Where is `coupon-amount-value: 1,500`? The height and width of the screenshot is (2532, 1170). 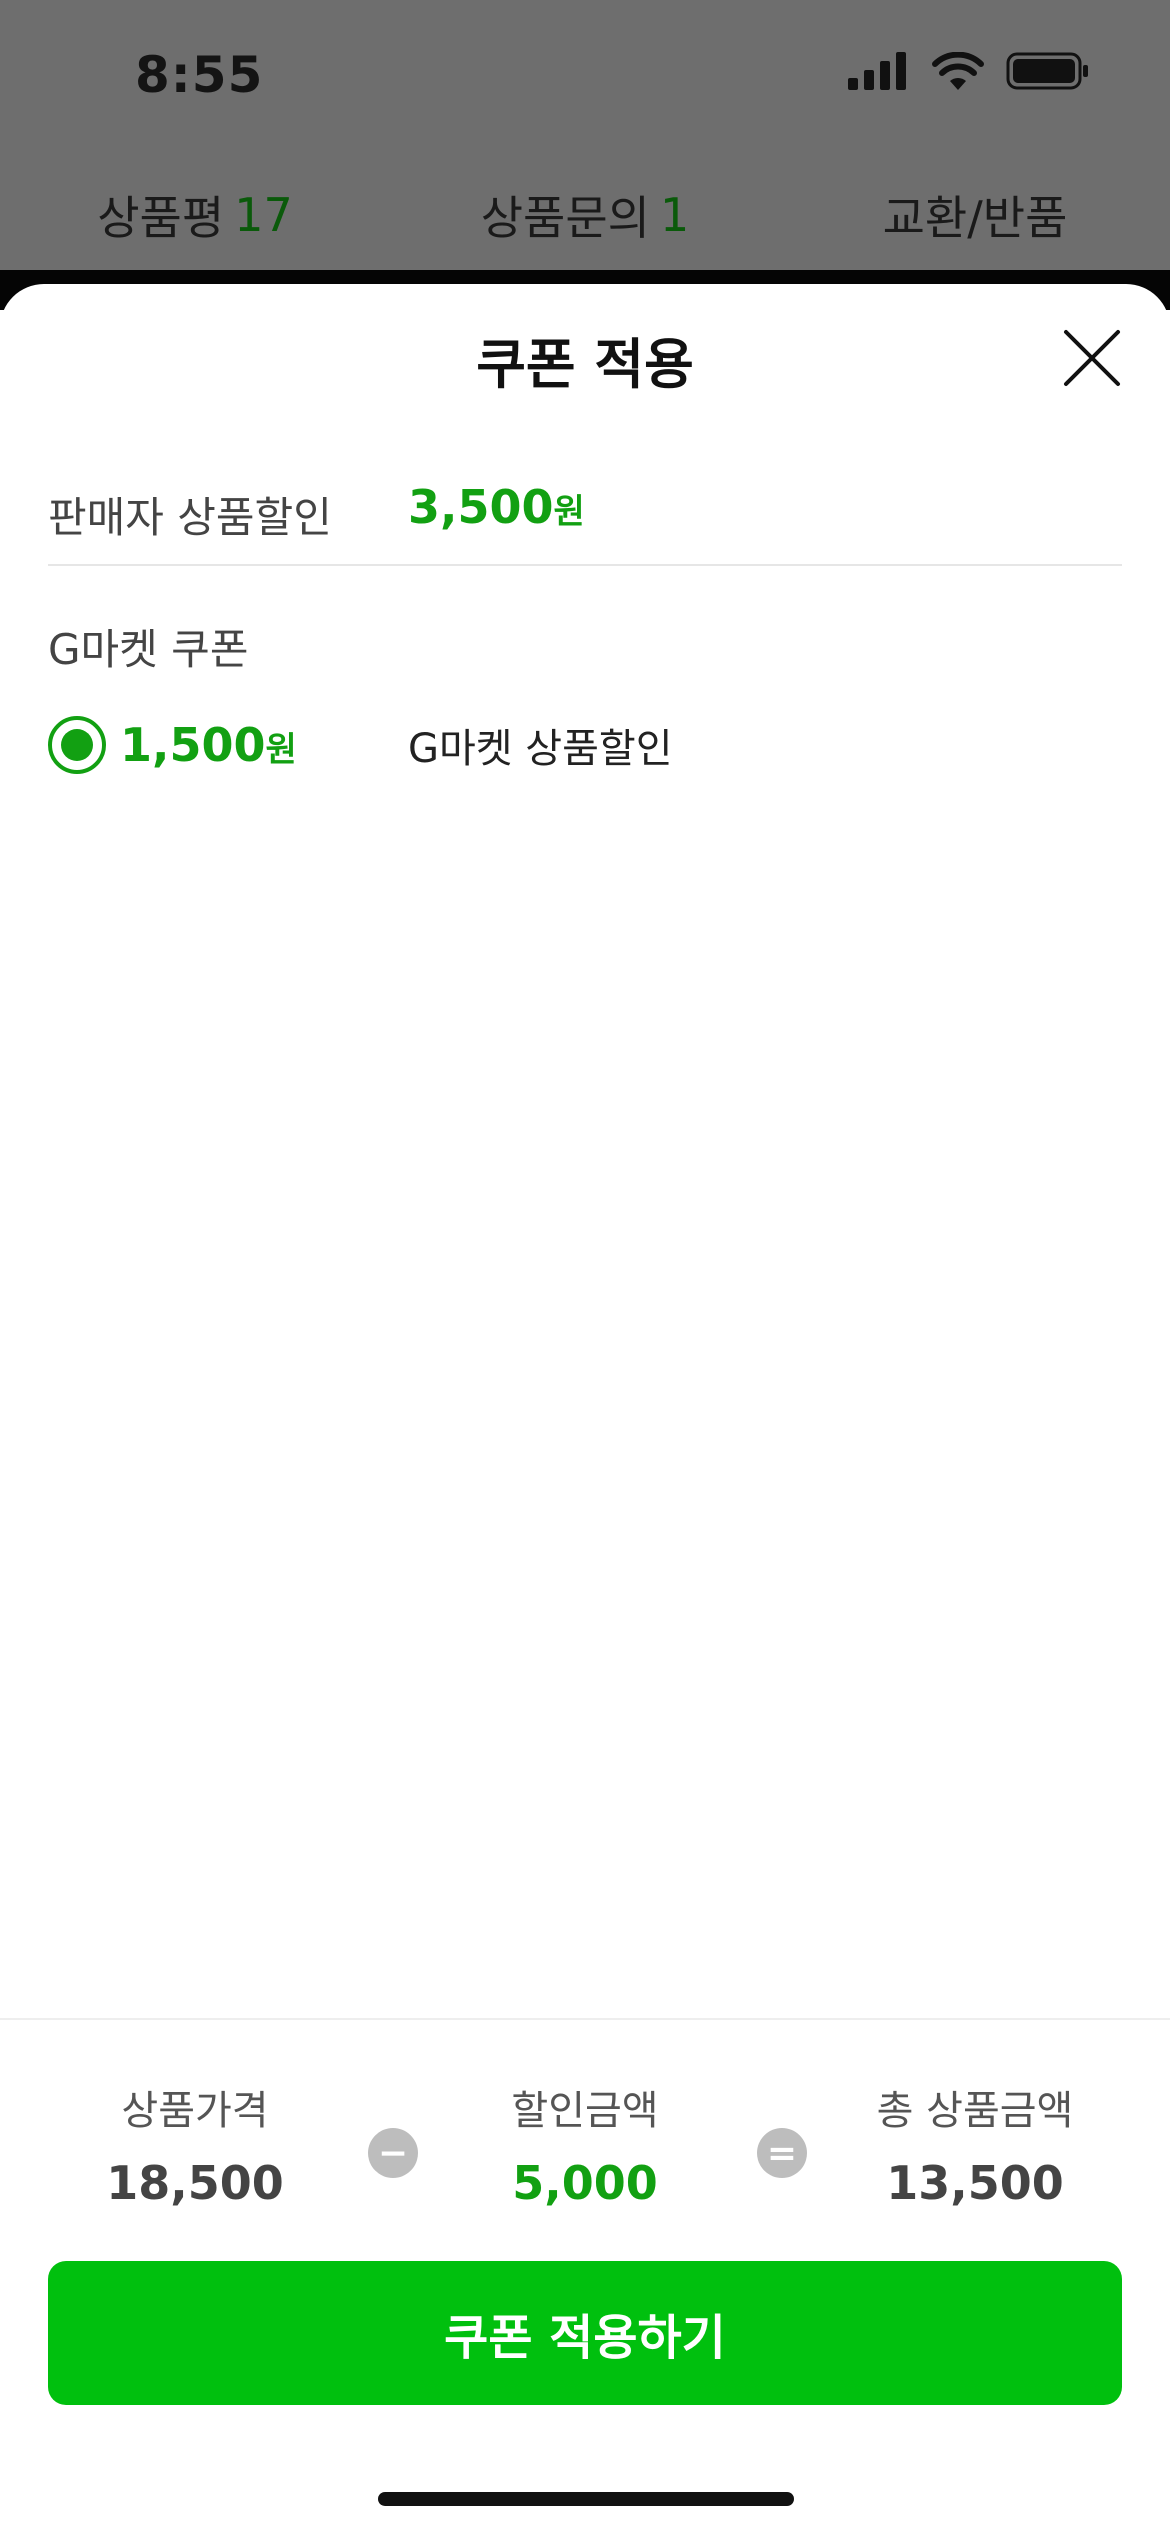
coupon-amount-value: 1,500 is located at coordinates (193, 745).